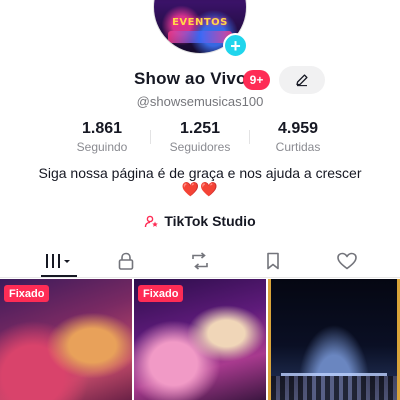 This screenshot has width=400, height=400. I want to click on stat-followers: 1.251 Seguidores, so click(200, 137).